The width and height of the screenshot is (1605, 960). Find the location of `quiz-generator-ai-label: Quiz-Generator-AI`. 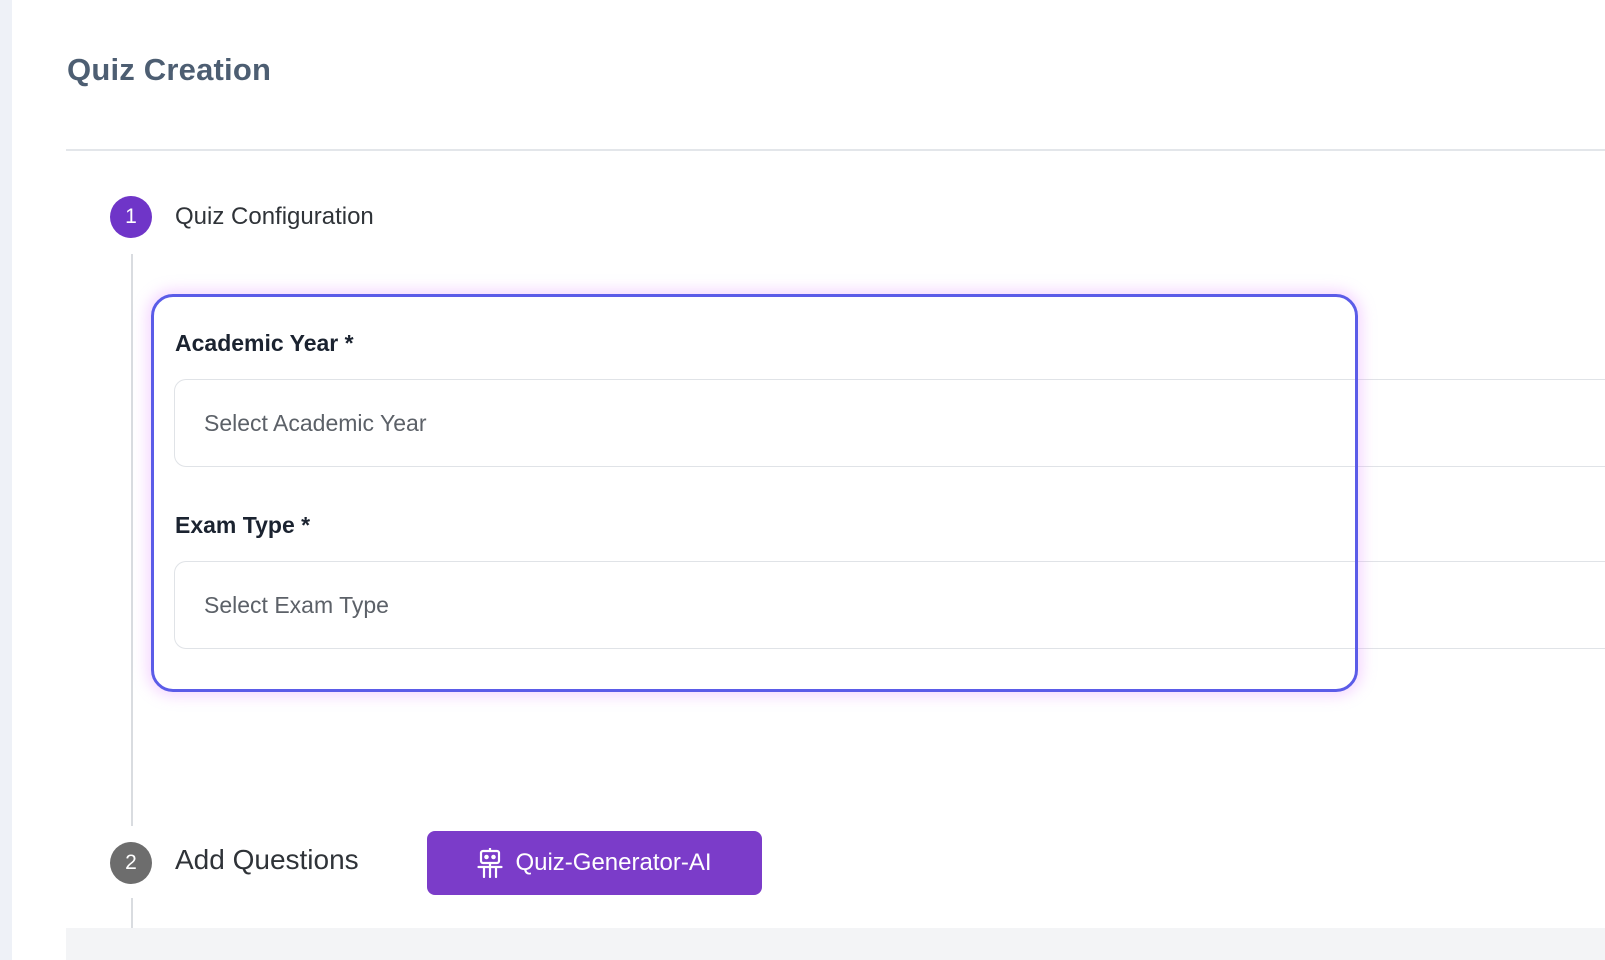

quiz-generator-ai-label: Quiz-Generator-AI is located at coordinates (613, 862).